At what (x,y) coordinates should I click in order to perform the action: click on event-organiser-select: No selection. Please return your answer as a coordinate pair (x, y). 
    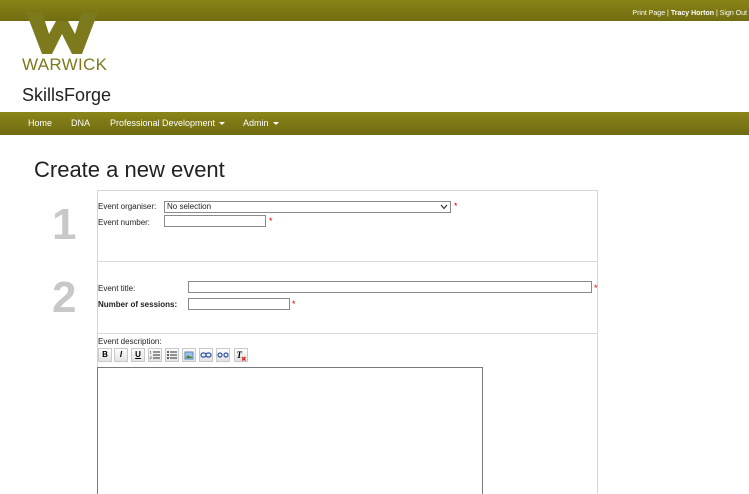
    Looking at the image, I should click on (307, 207).